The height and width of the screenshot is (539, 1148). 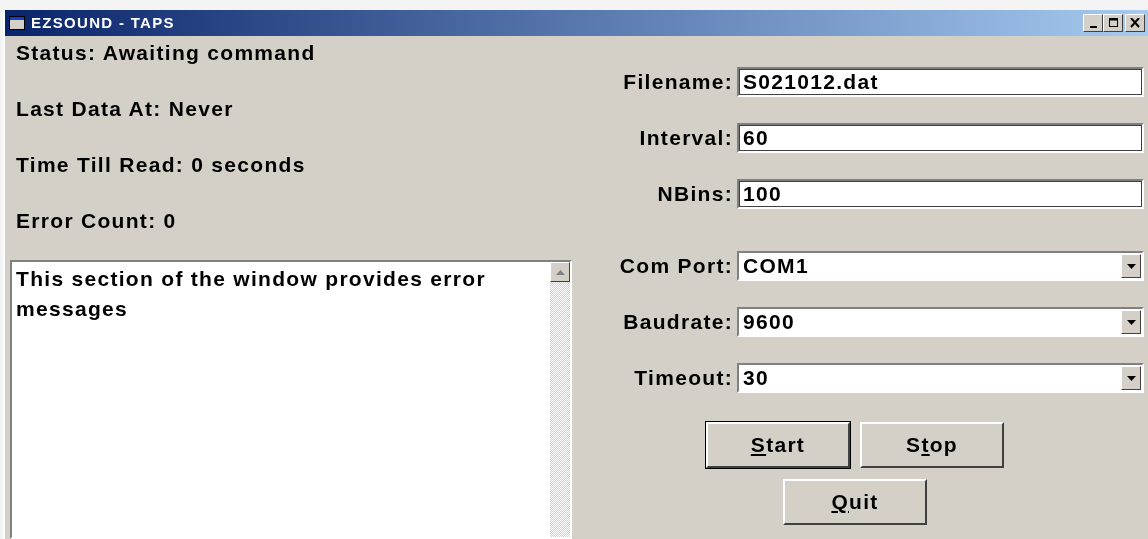 What do you see at coordinates (560, 399) in the screenshot?
I see `scrollbar` at bounding box center [560, 399].